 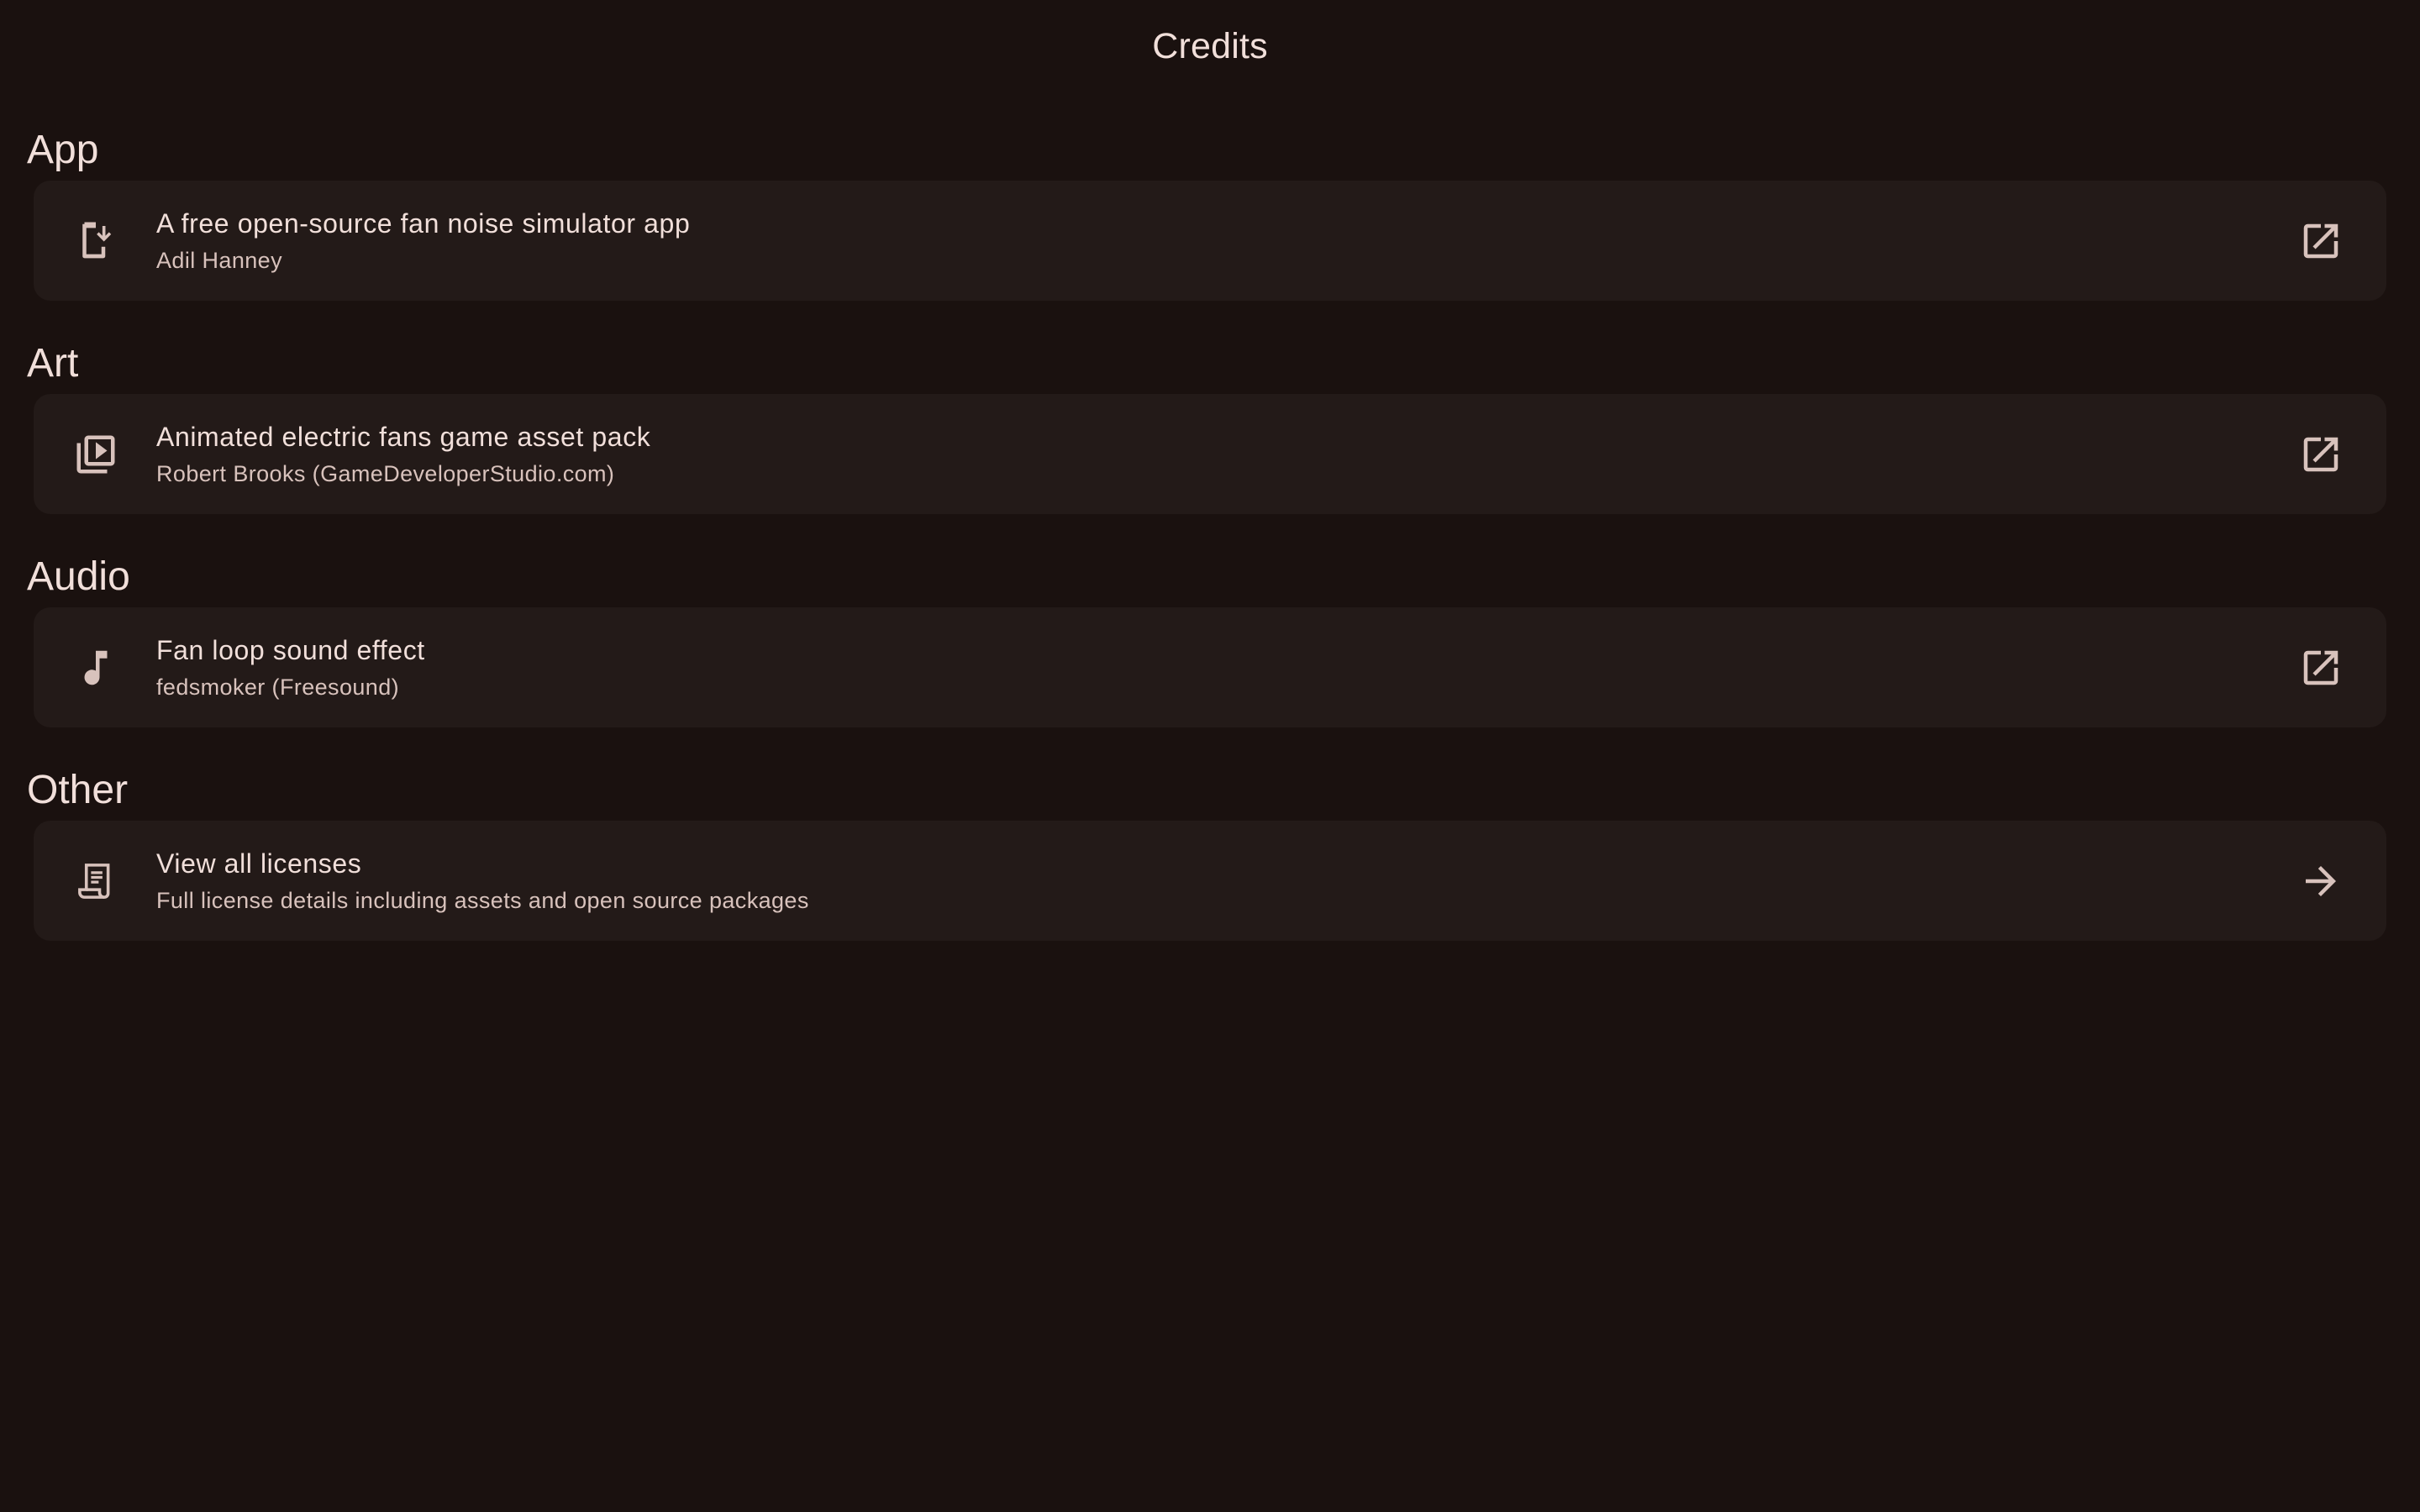 What do you see at coordinates (291, 649) in the screenshot?
I see `item-headline: Fan loop sound effect` at bounding box center [291, 649].